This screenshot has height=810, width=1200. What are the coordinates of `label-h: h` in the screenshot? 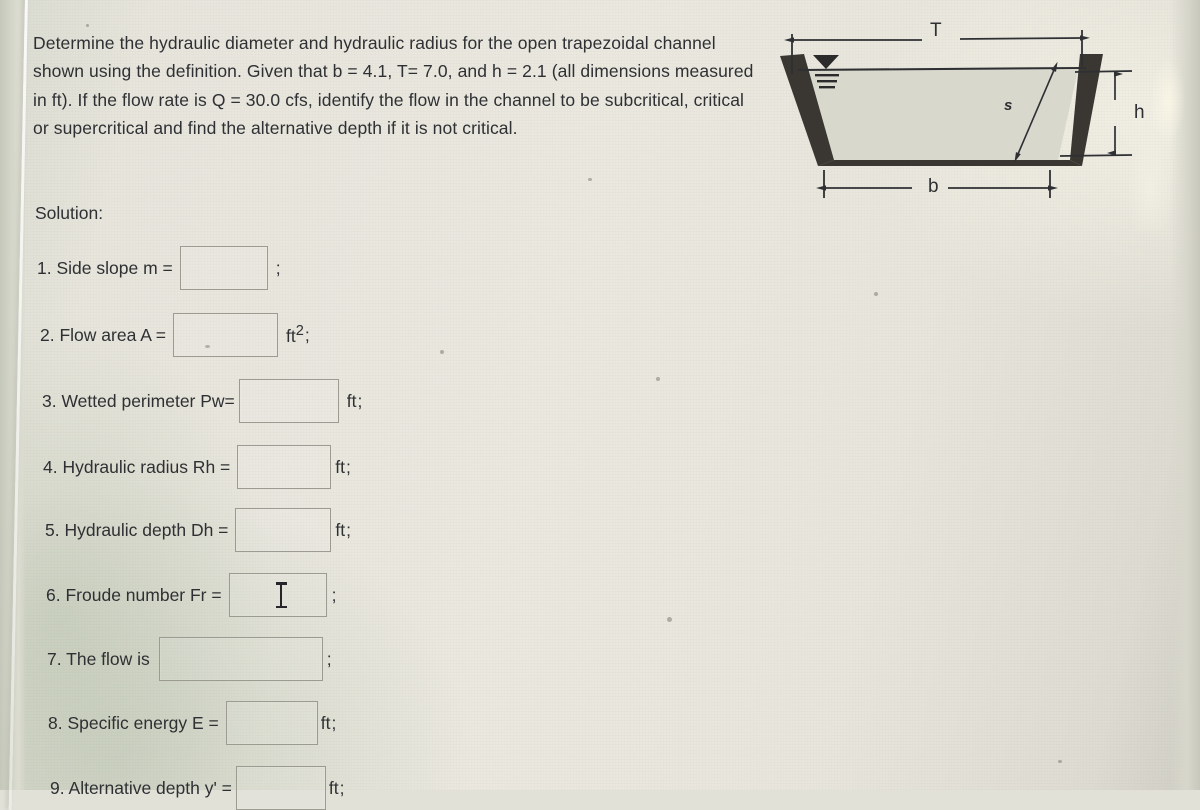 It's located at (1139, 112).